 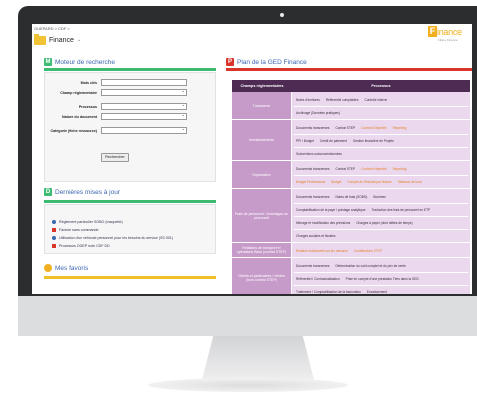 What do you see at coordinates (262, 140) in the screenshot?
I see `ged-row-label: Investissements` at bounding box center [262, 140].